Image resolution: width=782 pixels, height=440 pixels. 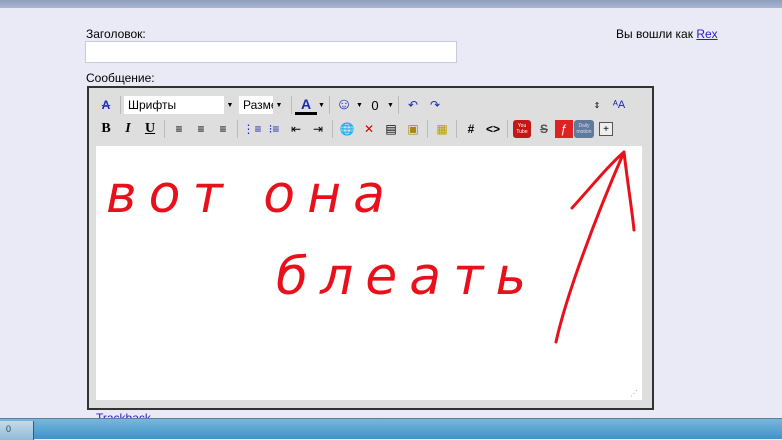 What do you see at coordinates (128, 129) in the screenshot?
I see `italic-button: I` at bounding box center [128, 129].